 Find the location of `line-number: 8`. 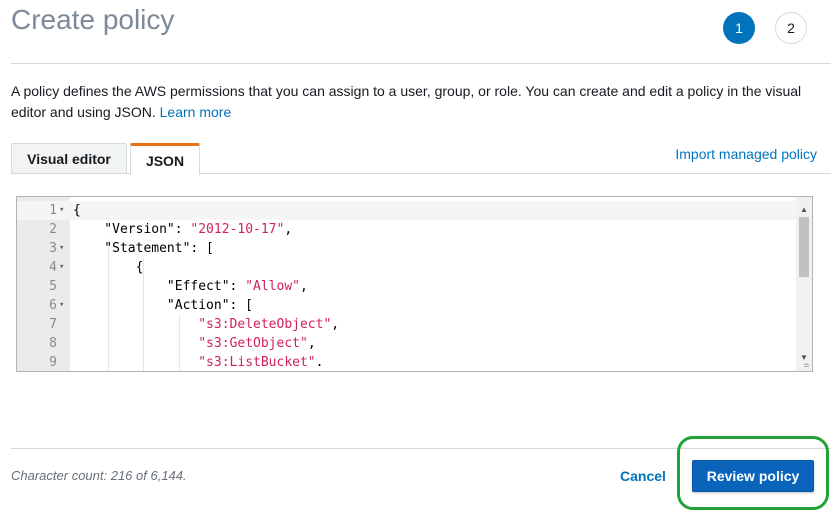

line-number: 8 is located at coordinates (53, 343).